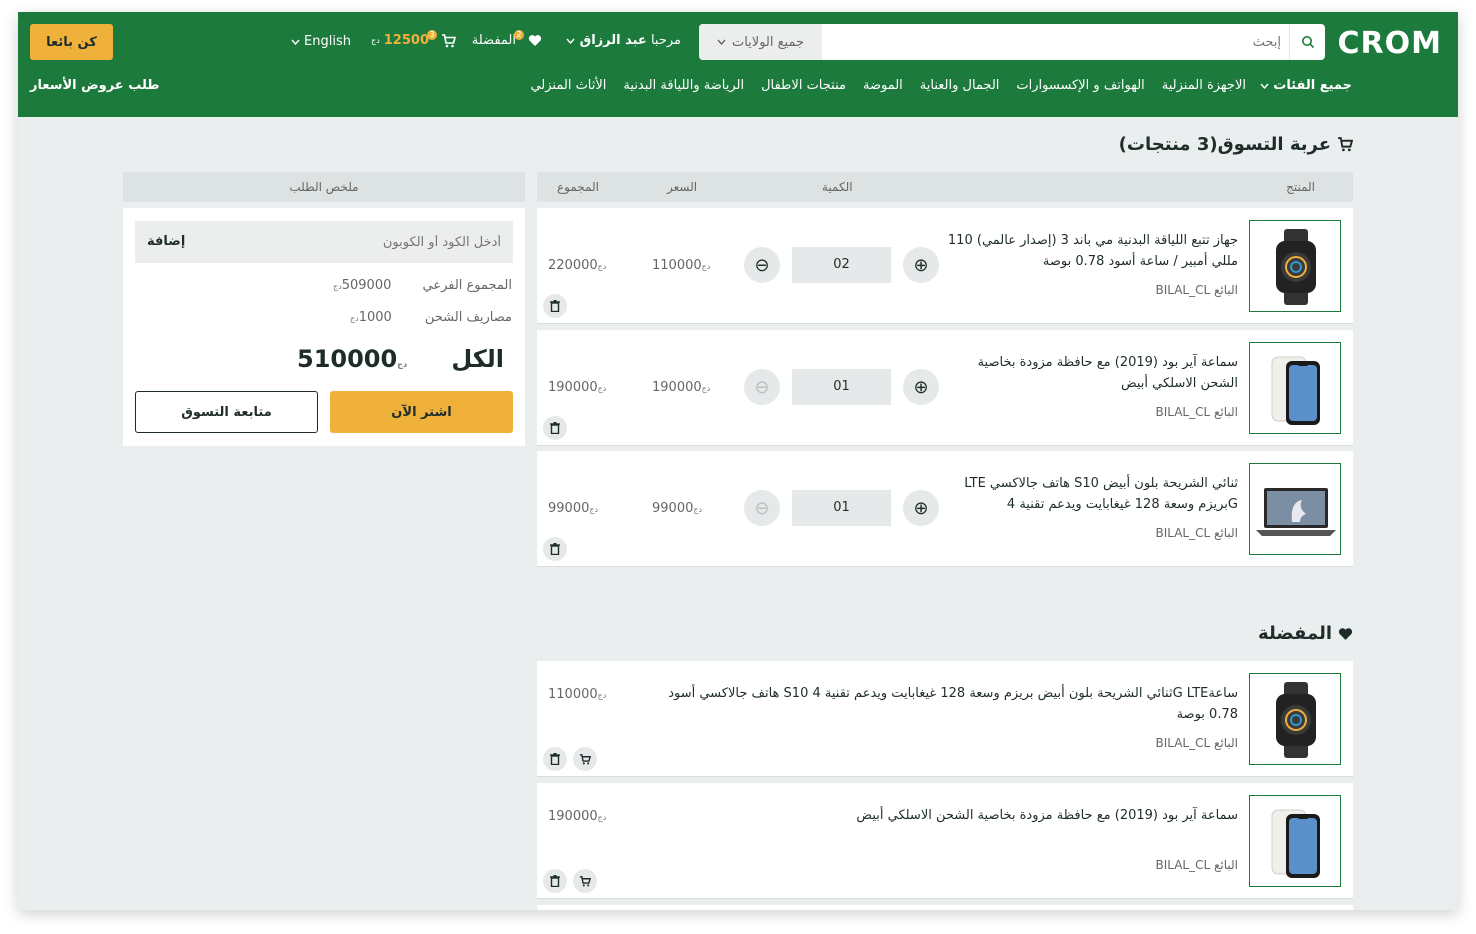  What do you see at coordinates (71, 42) in the screenshot?
I see `become-seller-button: كن بائعا` at bounding box center [71, 42].